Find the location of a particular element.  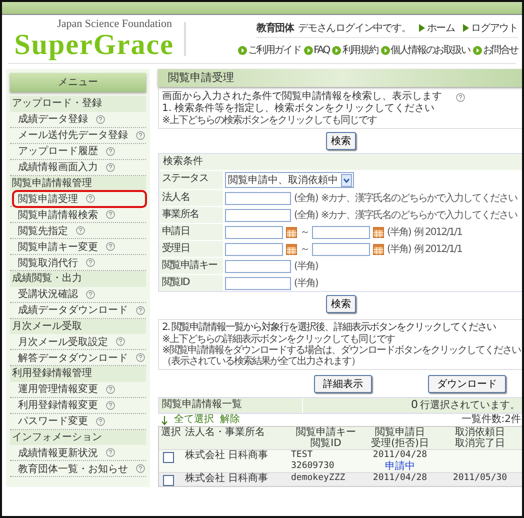

menu-section-header: 閲覧申請情報管理 is located at coordinates (78, 183).